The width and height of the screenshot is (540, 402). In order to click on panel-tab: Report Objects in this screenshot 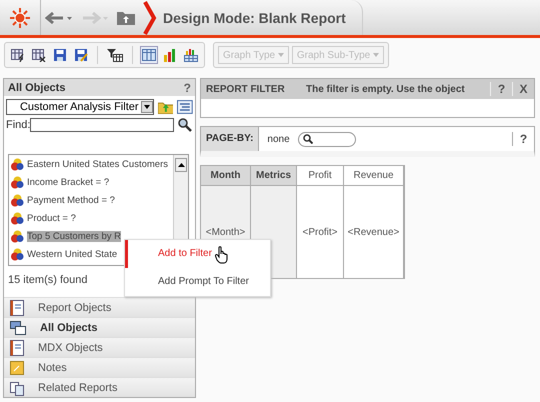, I will do `click(99, 307)`.